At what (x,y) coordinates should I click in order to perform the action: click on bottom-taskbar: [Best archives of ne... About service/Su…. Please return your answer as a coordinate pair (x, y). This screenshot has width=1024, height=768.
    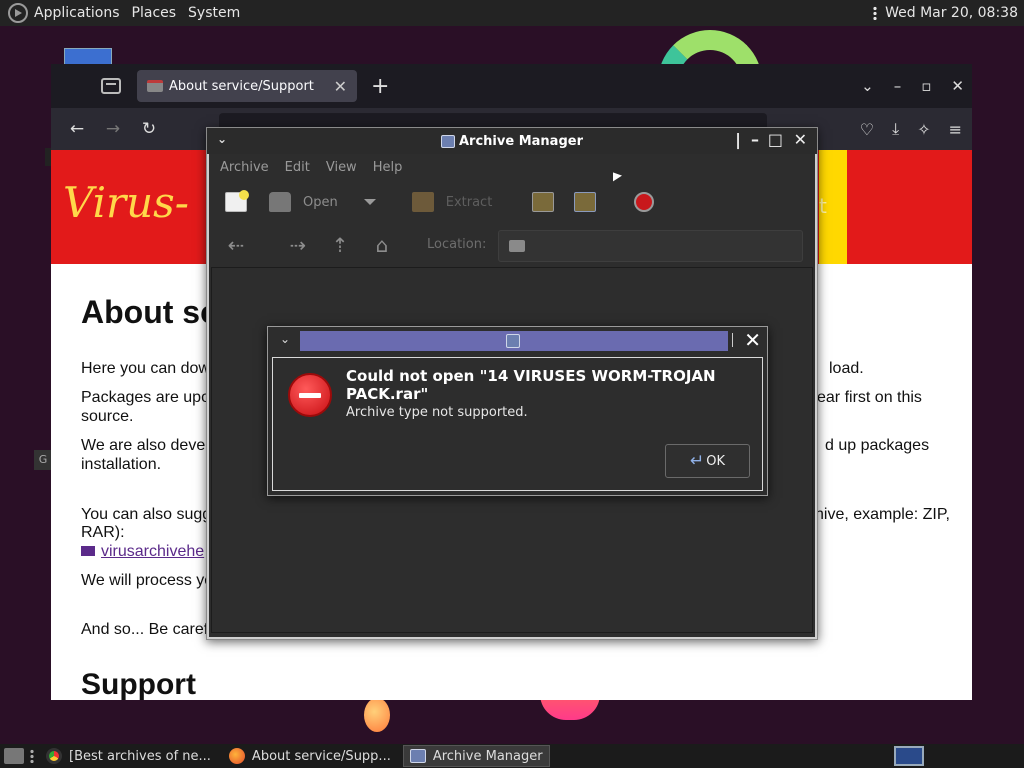
    Looking at the image, I should click on (512, 756).